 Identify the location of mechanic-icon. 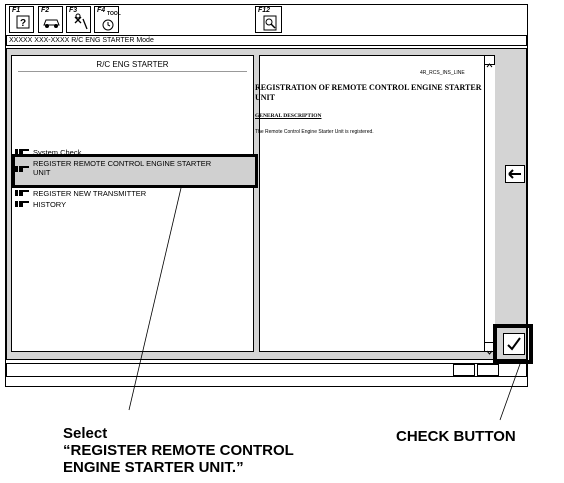
(81, 21).